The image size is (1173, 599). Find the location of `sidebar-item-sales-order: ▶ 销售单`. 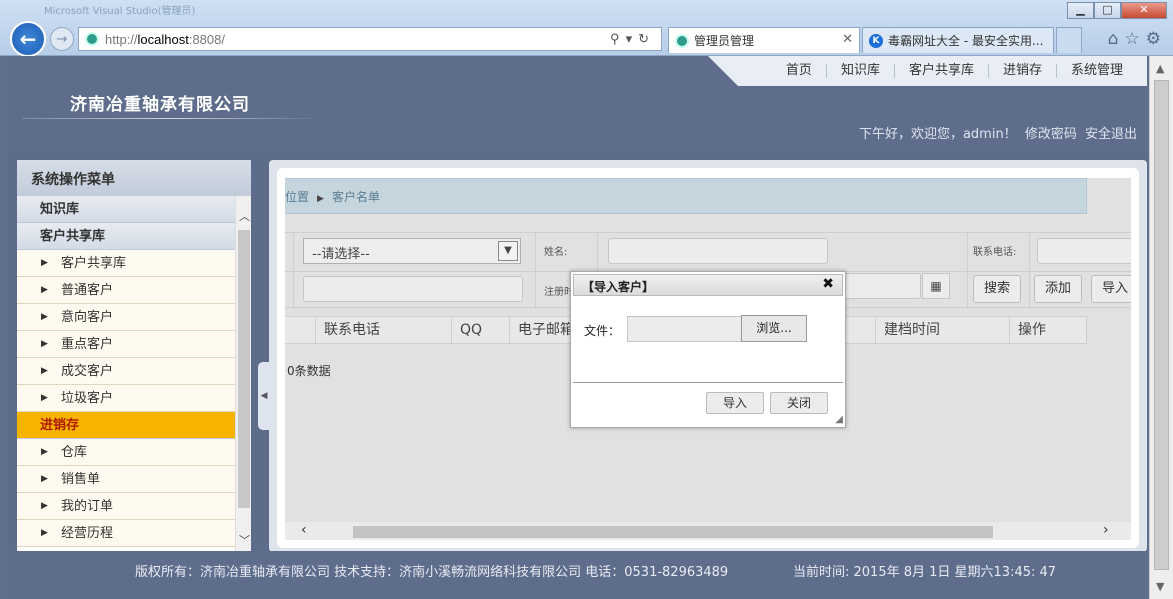

sidebar-item-sales-order: ▶ 销售单 is located at coordinates (126, 479).